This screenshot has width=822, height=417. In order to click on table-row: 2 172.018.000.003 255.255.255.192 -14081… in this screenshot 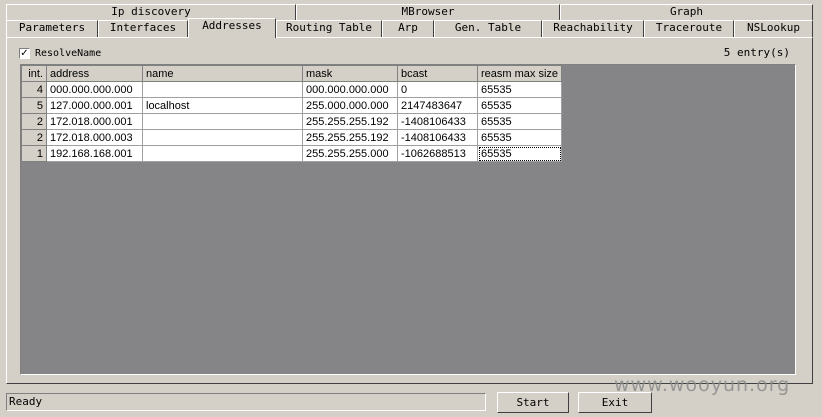, I will do `click(292, 137)`.